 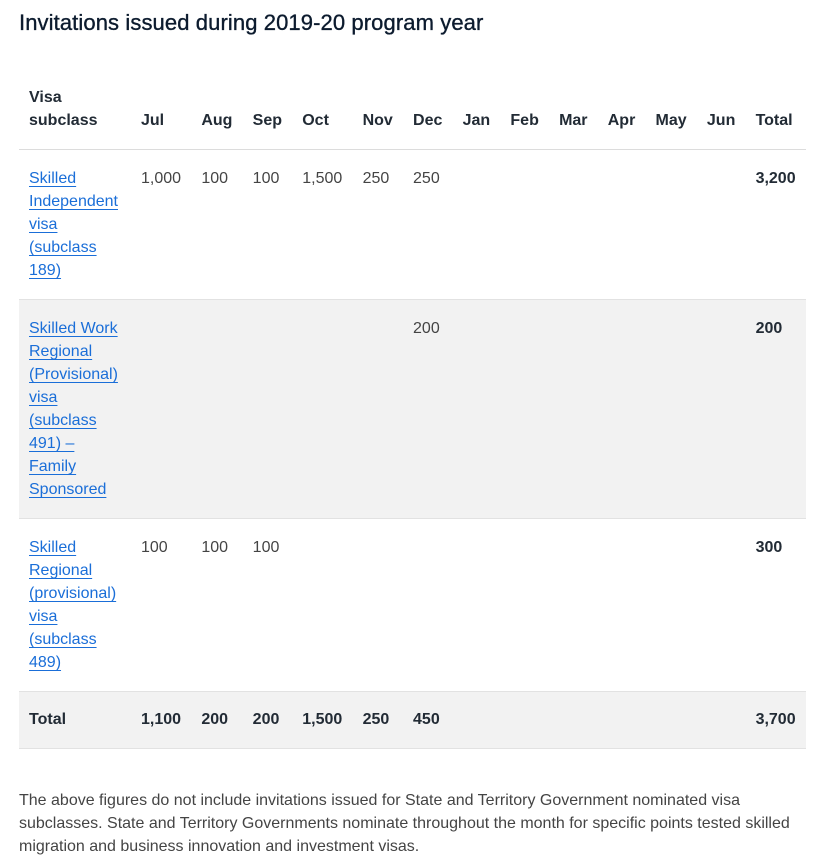 I want to click on cell-row-total: 3,200, so click(x=775, y=224).